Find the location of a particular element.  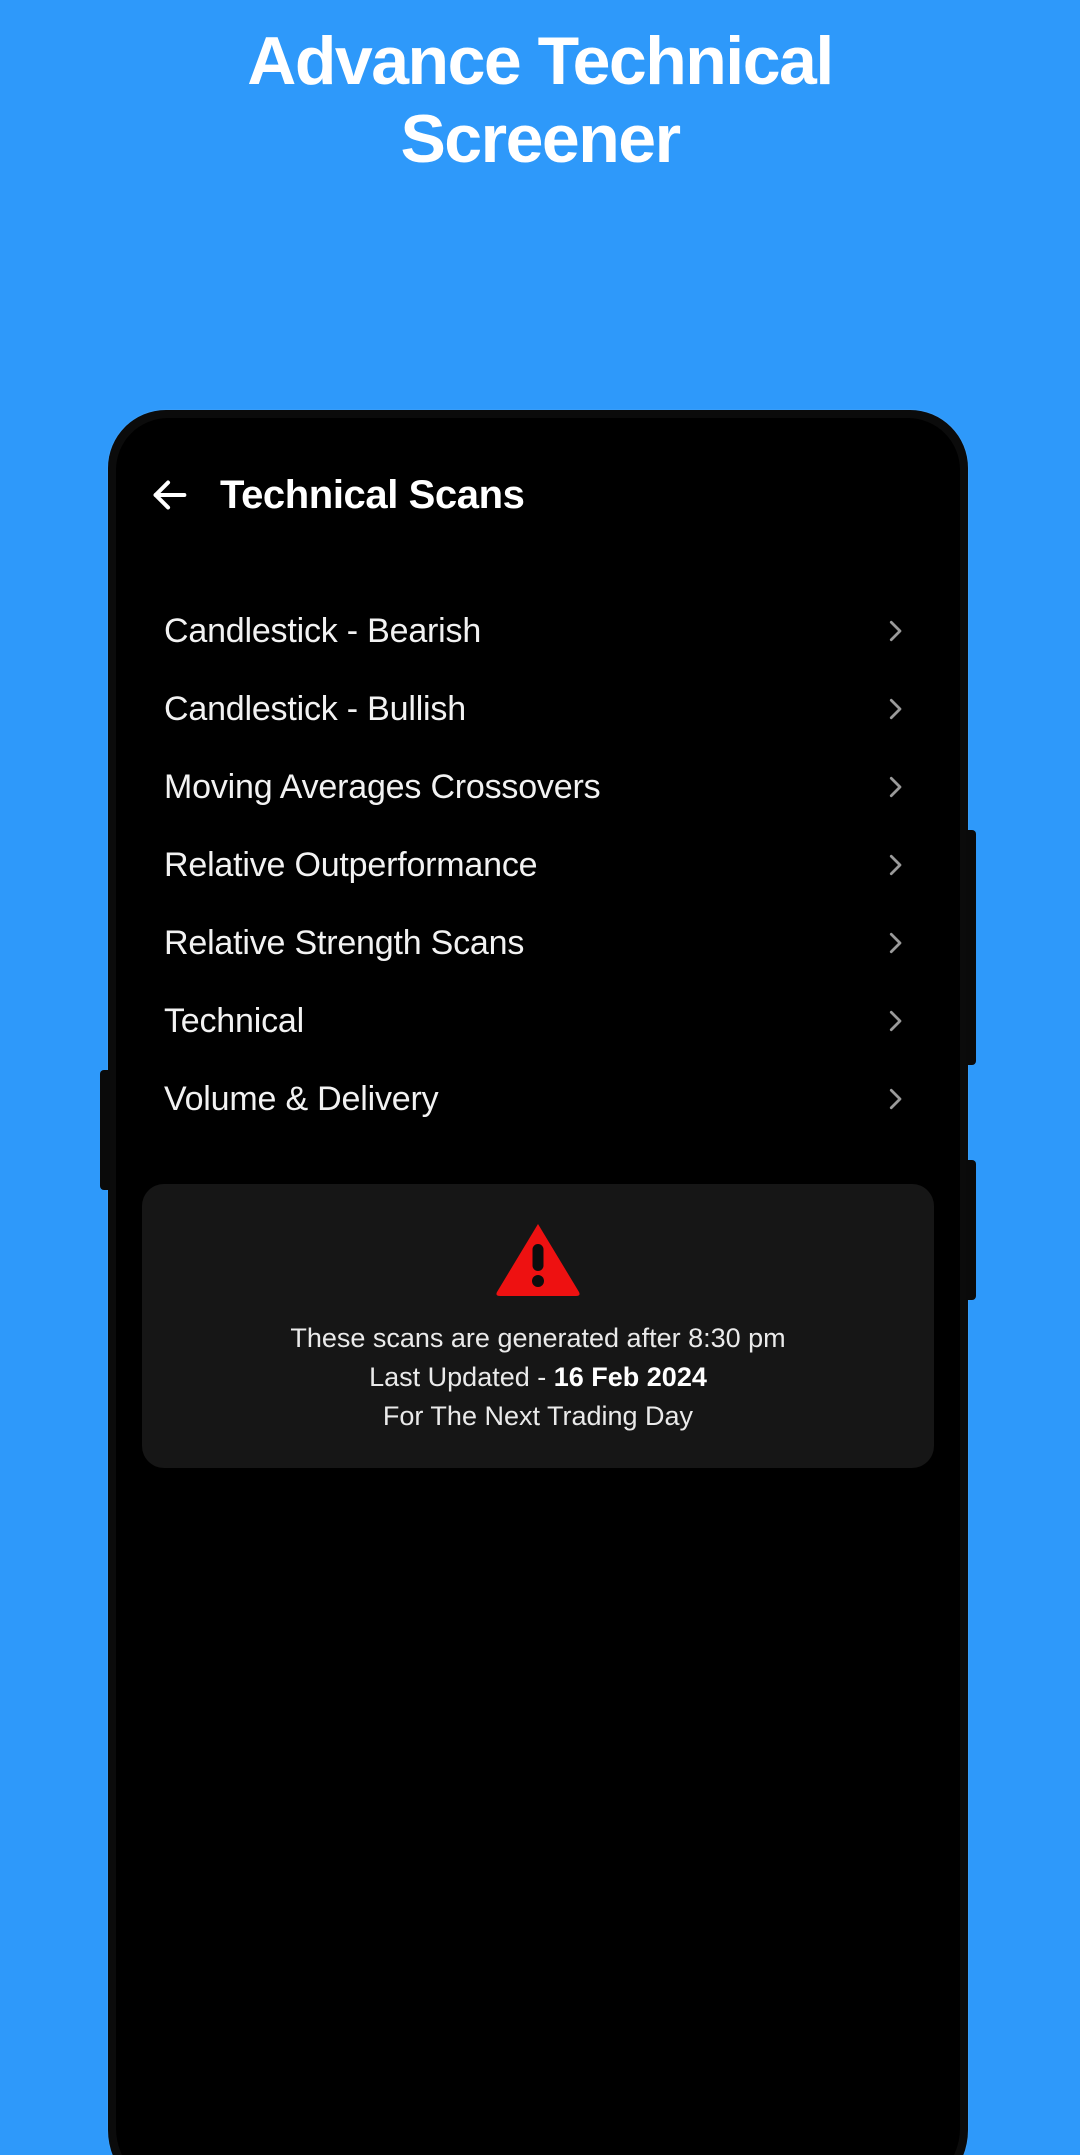

phone-volume-button is located at coordinates (971, 947).